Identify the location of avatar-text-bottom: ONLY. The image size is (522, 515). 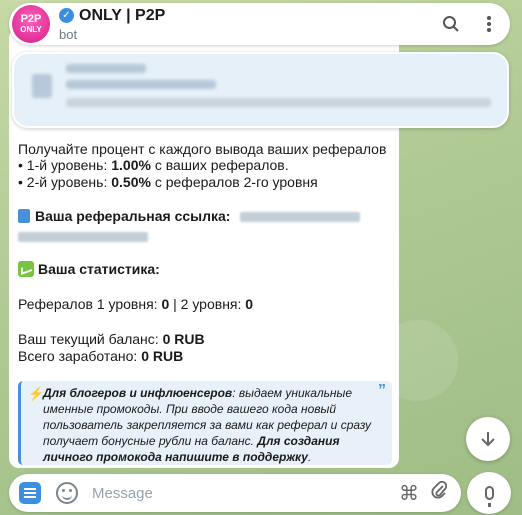
(31, 29).